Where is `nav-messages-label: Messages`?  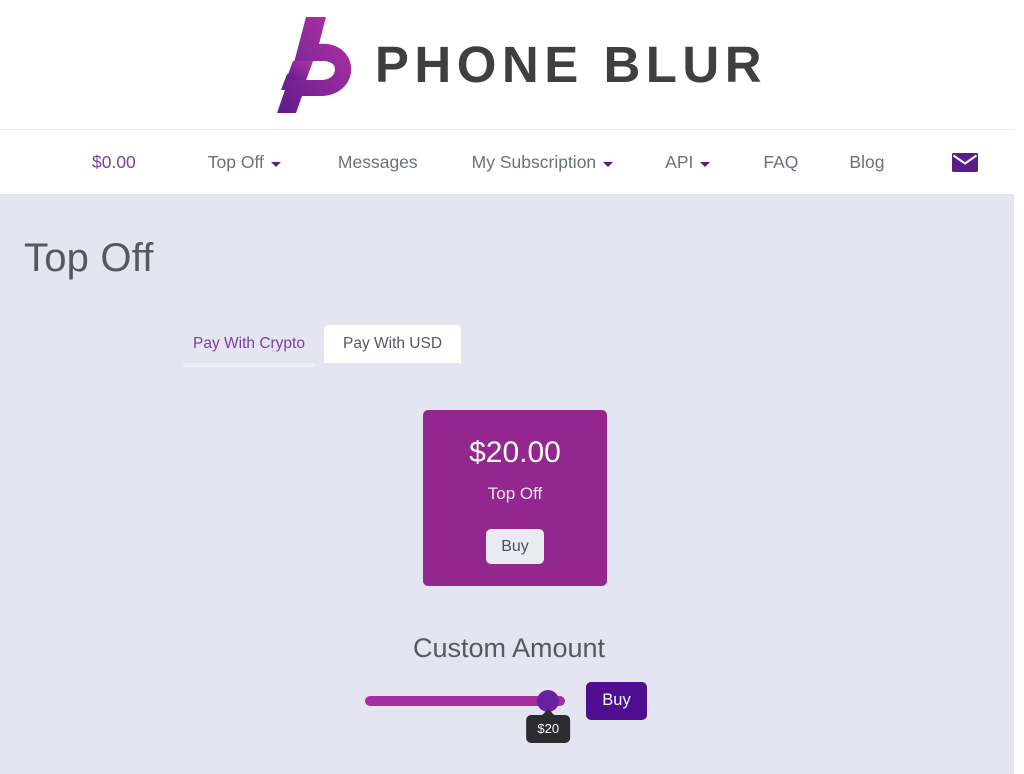
nav-messages-label: Messages is located at coordinates (377, 161).